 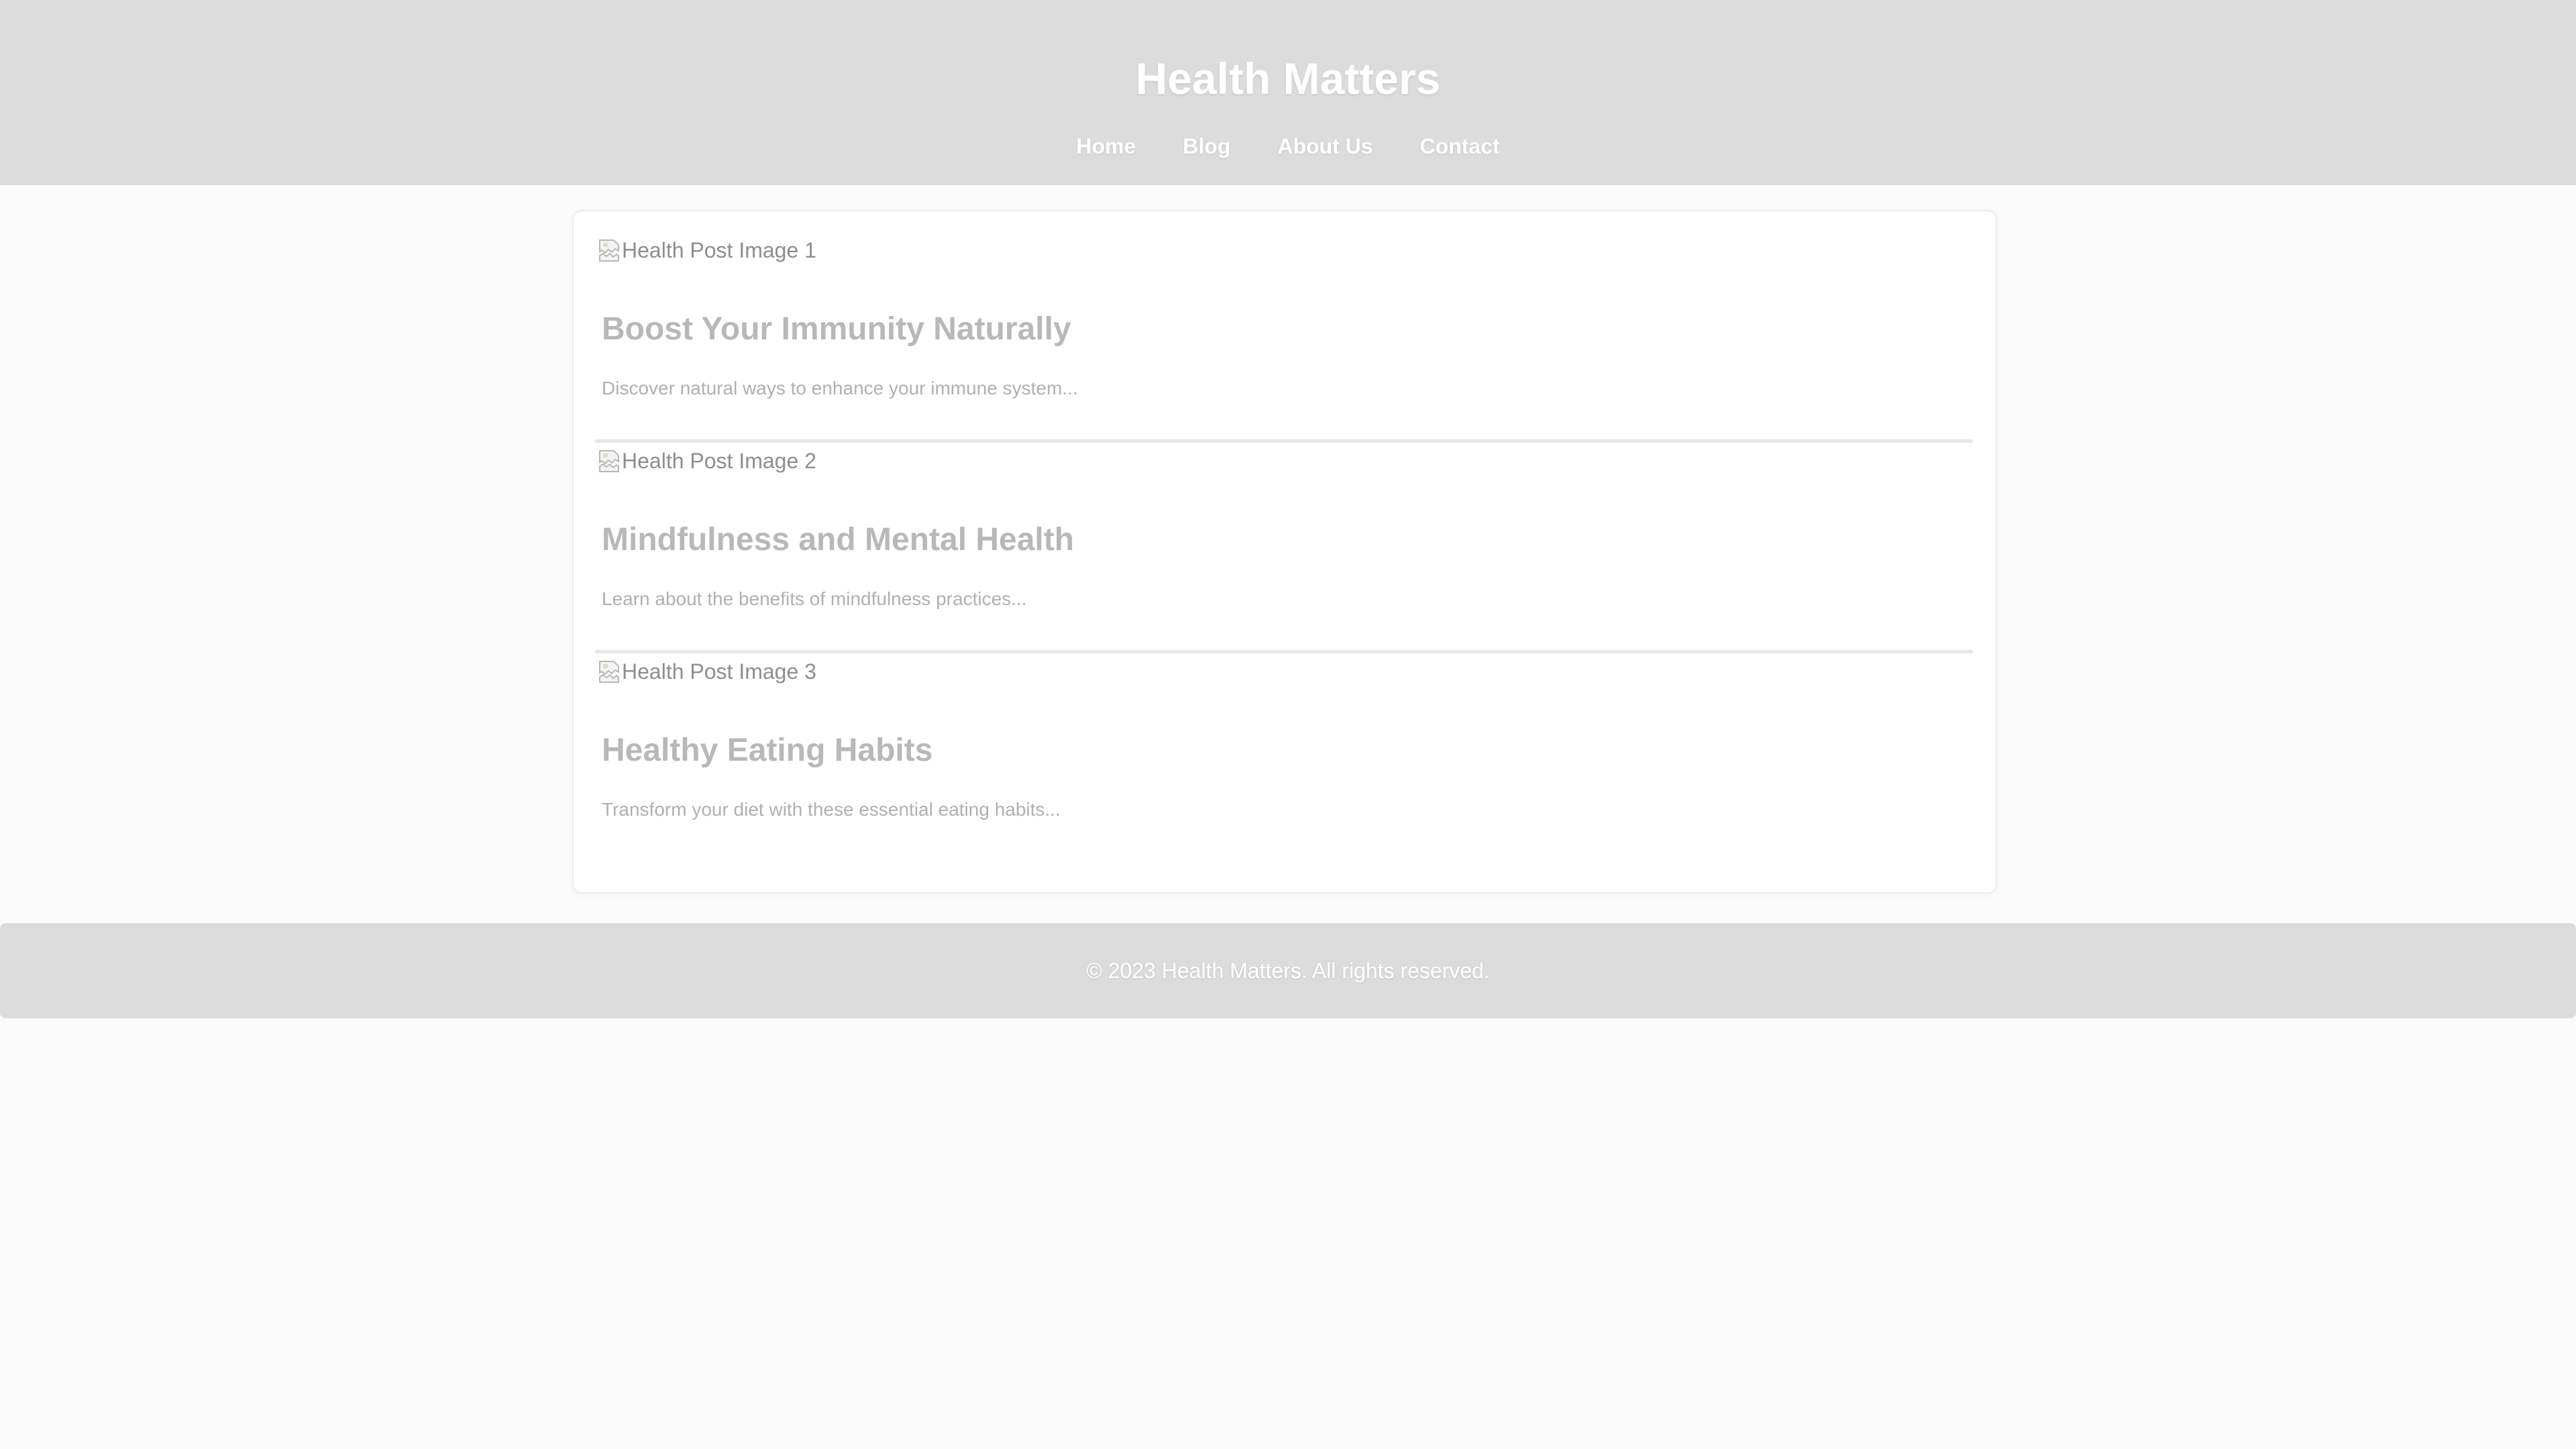 I want to click on post-image: Health Post Image 3, so click(x=707, y=671).